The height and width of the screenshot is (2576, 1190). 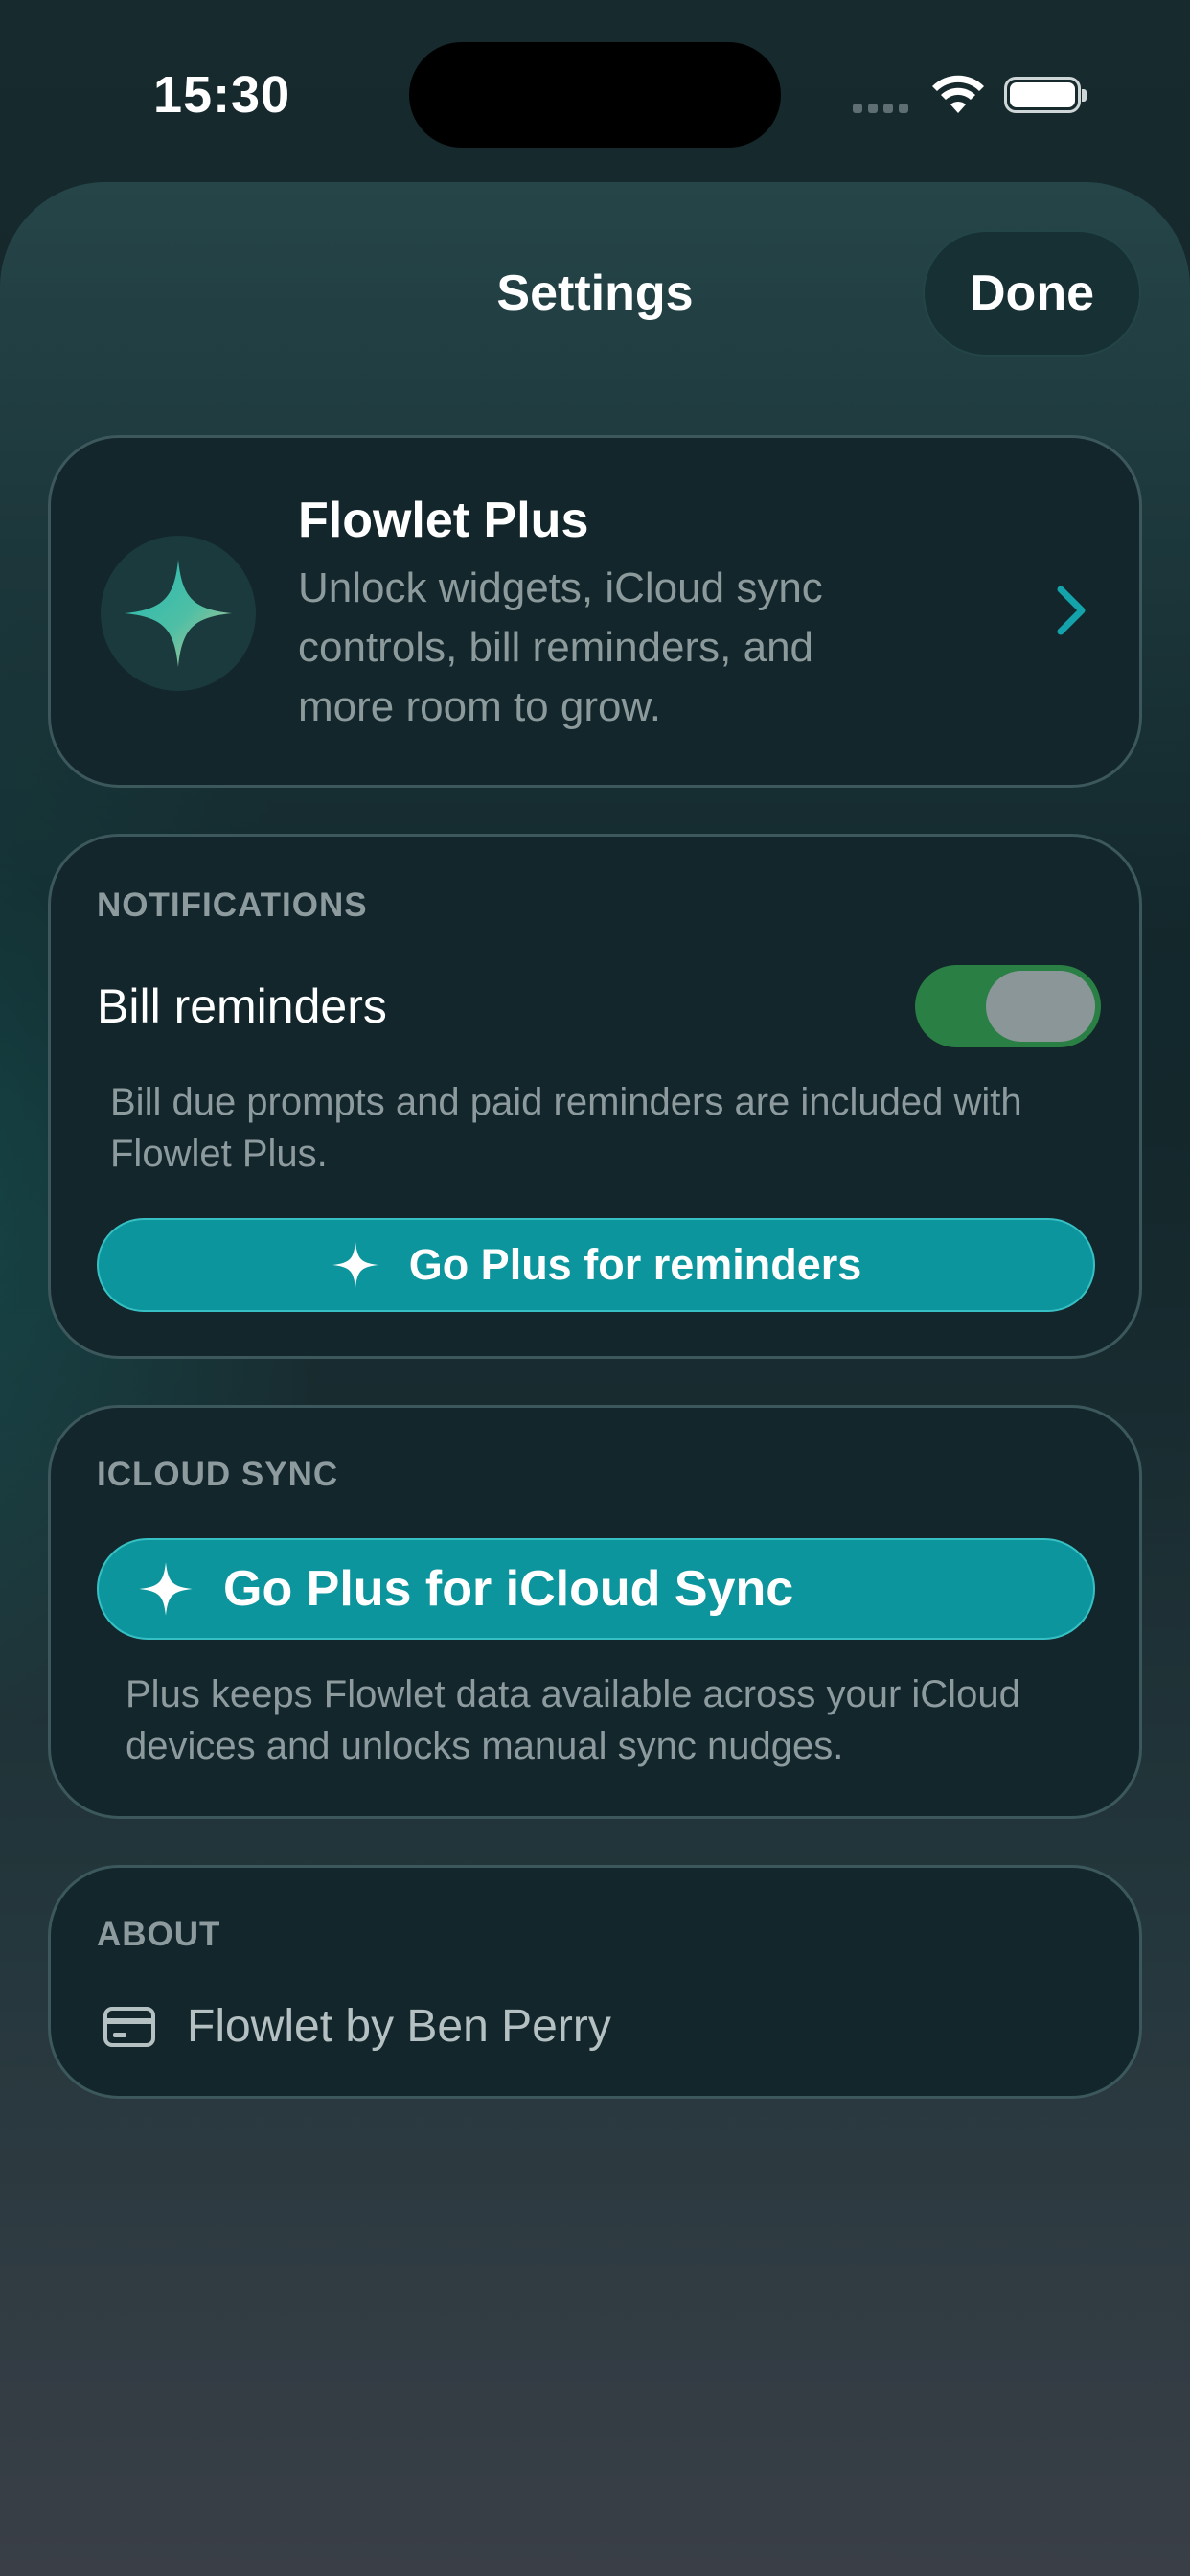 What do you see at coordinates (129, 2027) in the screenshot?
I see `creditcard-icon` at bounding box center [129, 2027].